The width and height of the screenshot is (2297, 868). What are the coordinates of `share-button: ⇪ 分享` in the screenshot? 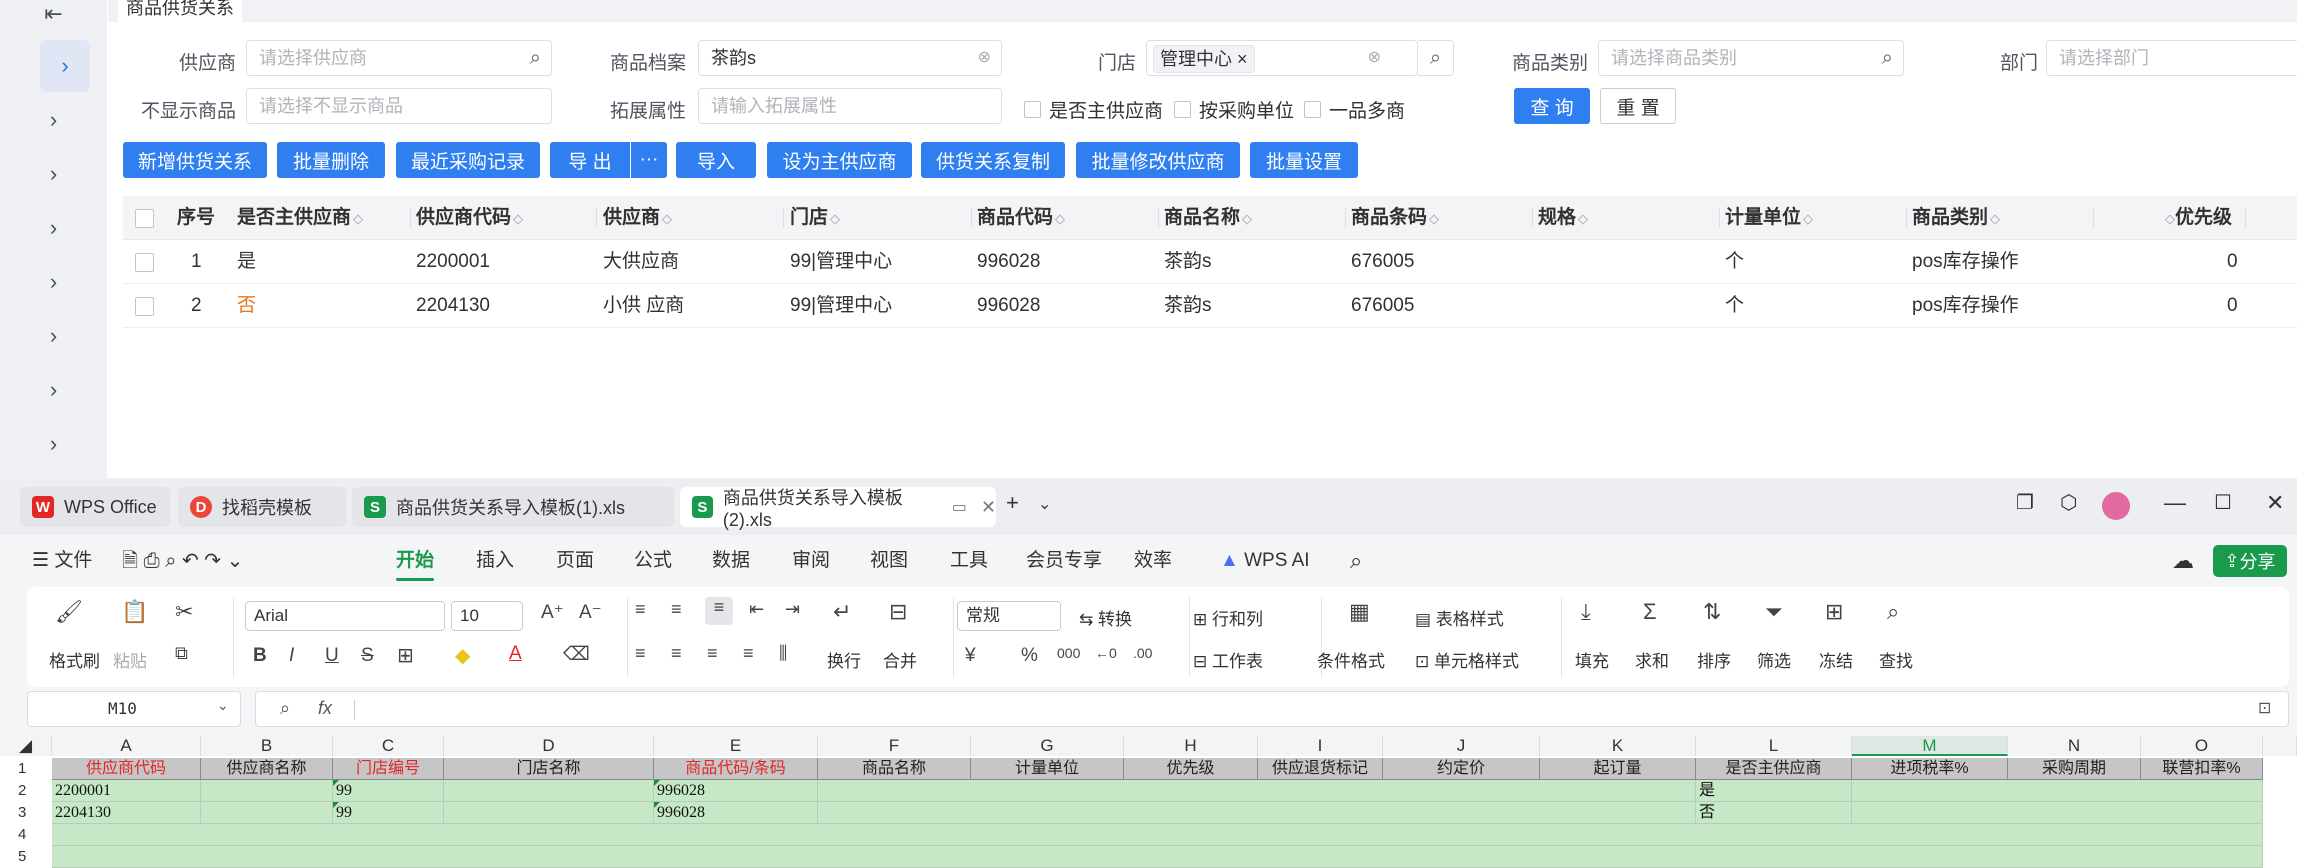 It's located at (2250, 561).